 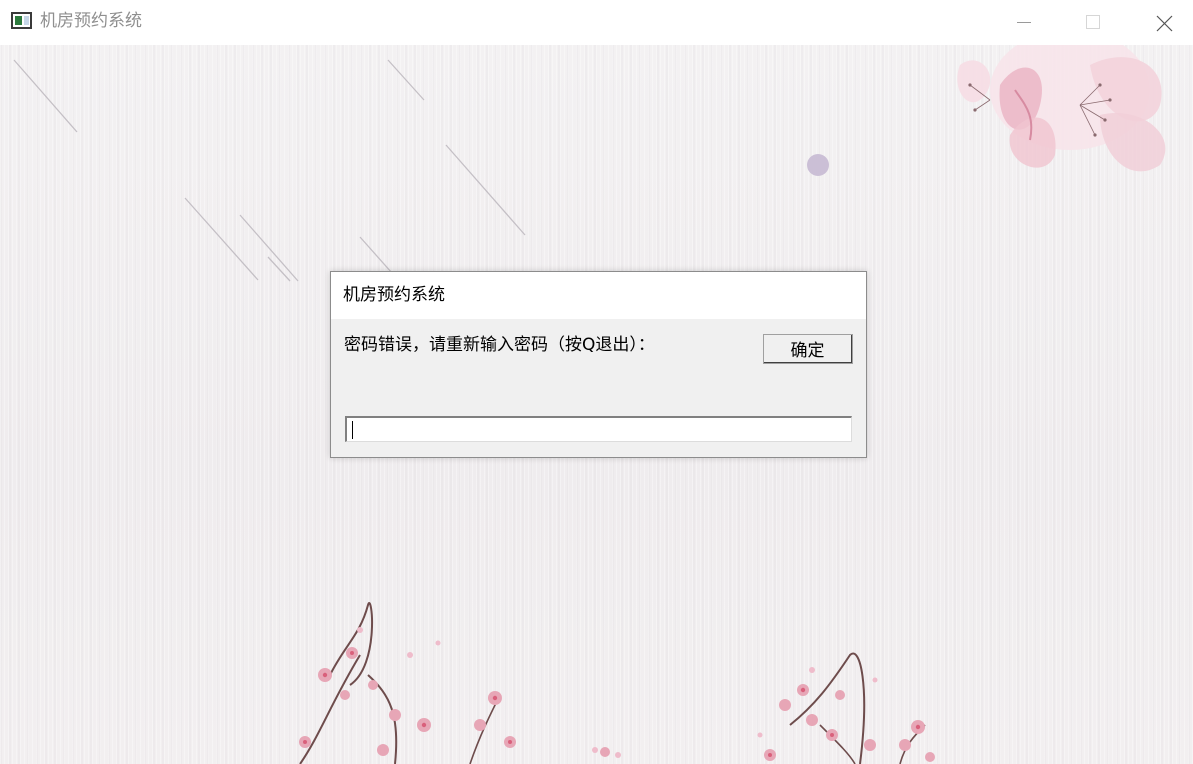 What do you see at coordinates (596, 22) in the screenshot?
I see `window-titlebar: 机房预约系统` at bounding box center [596, 22].